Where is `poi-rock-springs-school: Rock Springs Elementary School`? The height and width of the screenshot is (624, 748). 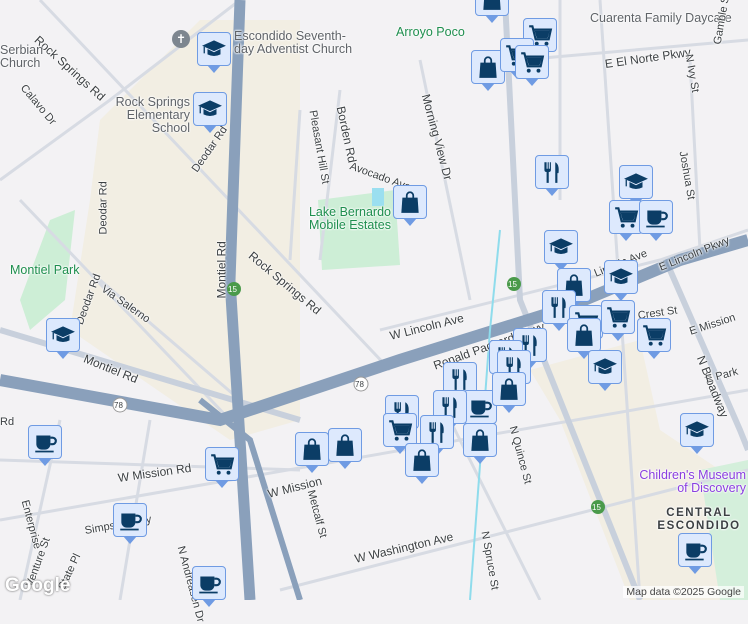
poi-rock-springs-school: Rock Springs Elementary School is located at coordinates (140, 115).